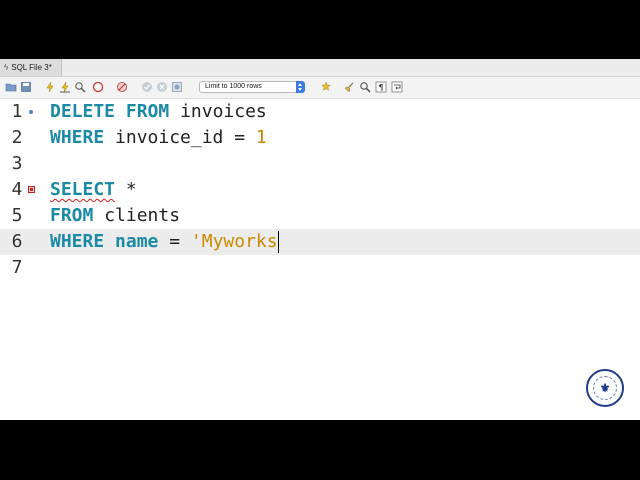  I want to click on logo-ring: ⚜, so click(605, 388).